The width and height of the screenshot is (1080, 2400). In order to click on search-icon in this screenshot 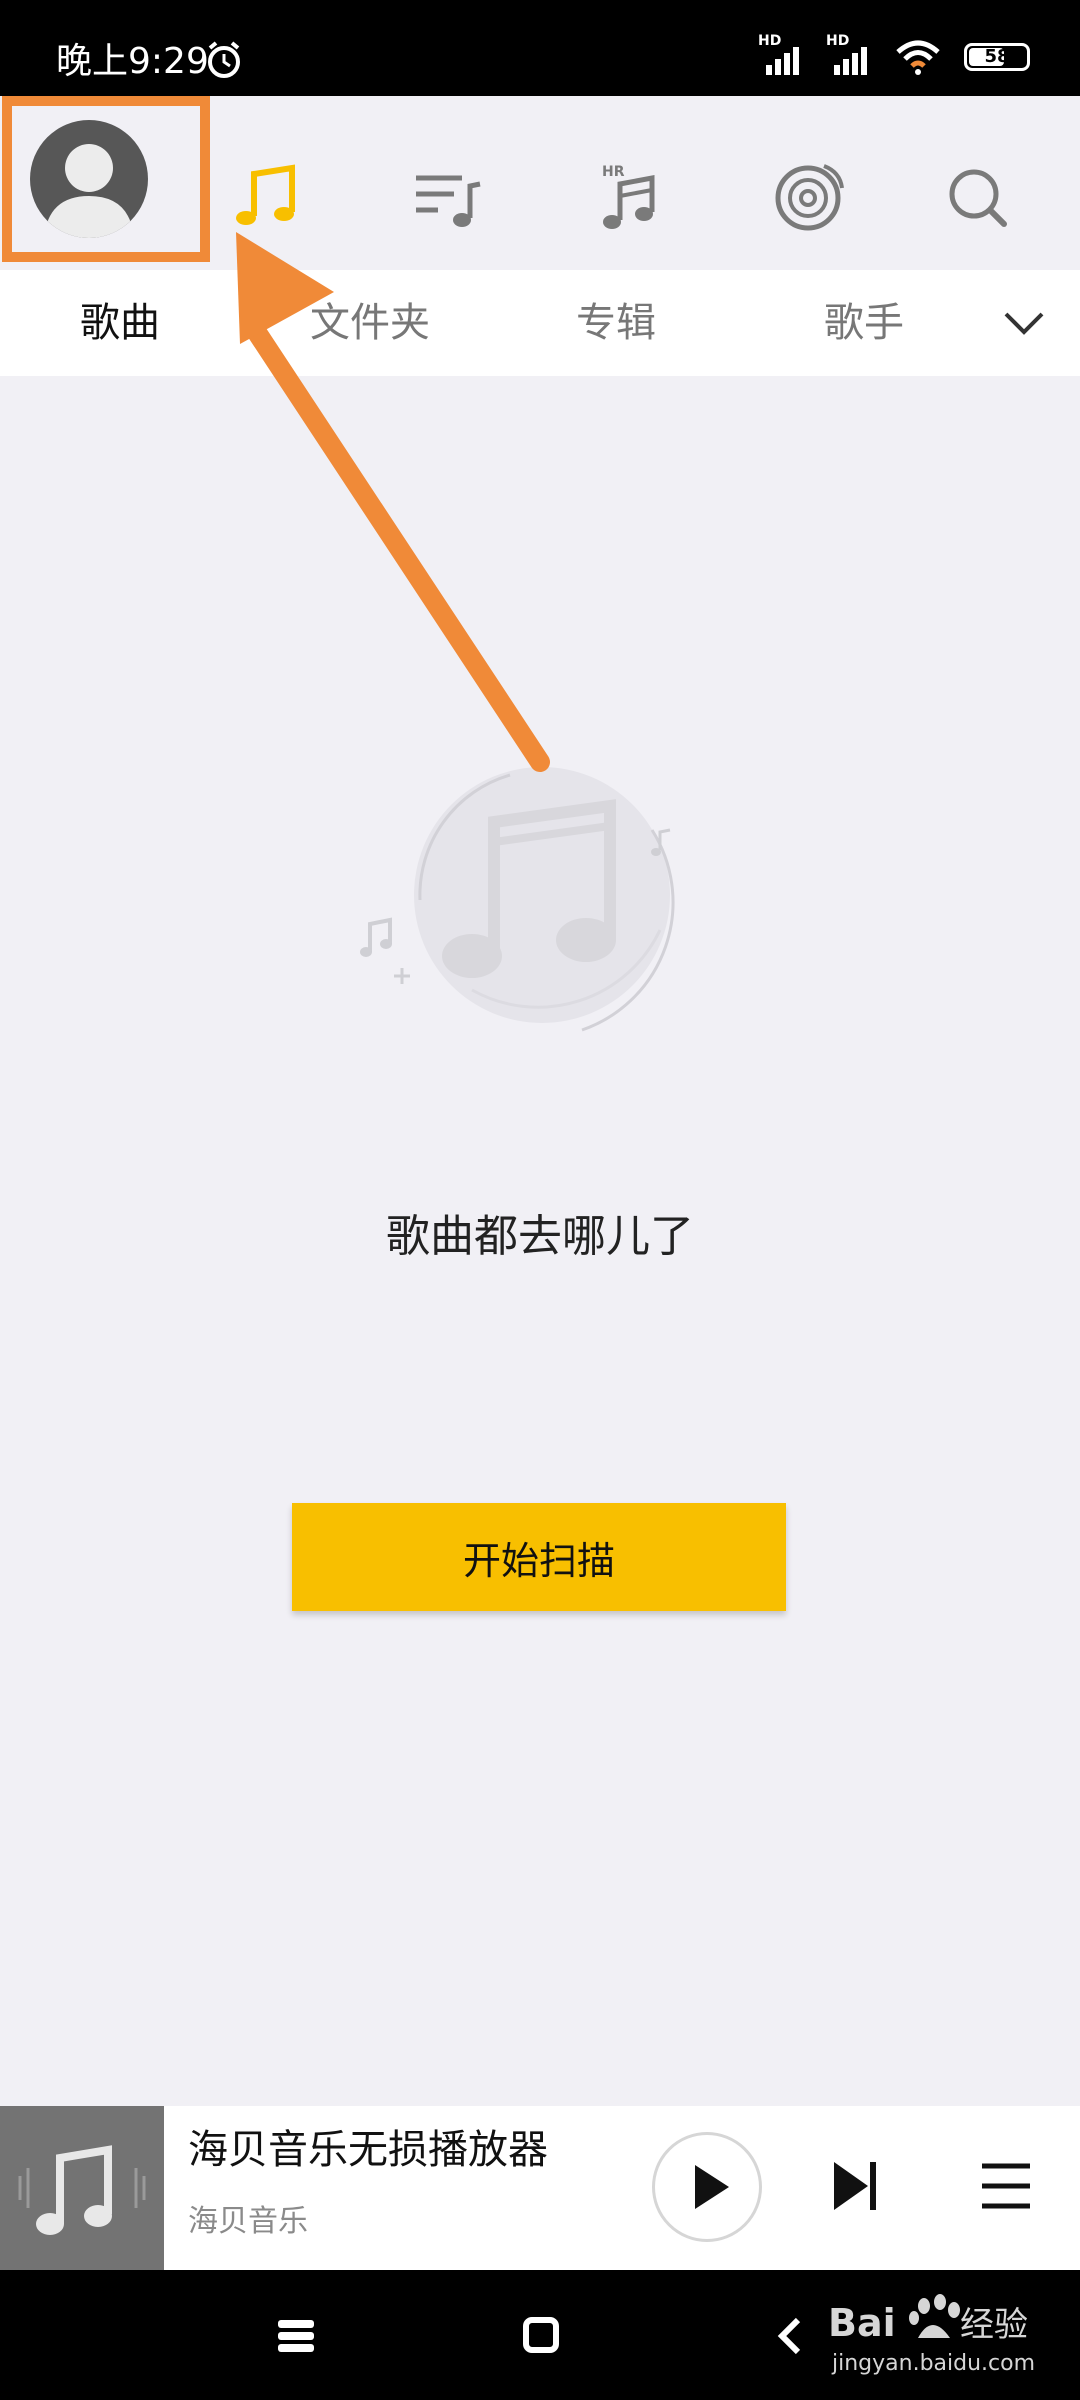, I will do `click(978, 198)`.